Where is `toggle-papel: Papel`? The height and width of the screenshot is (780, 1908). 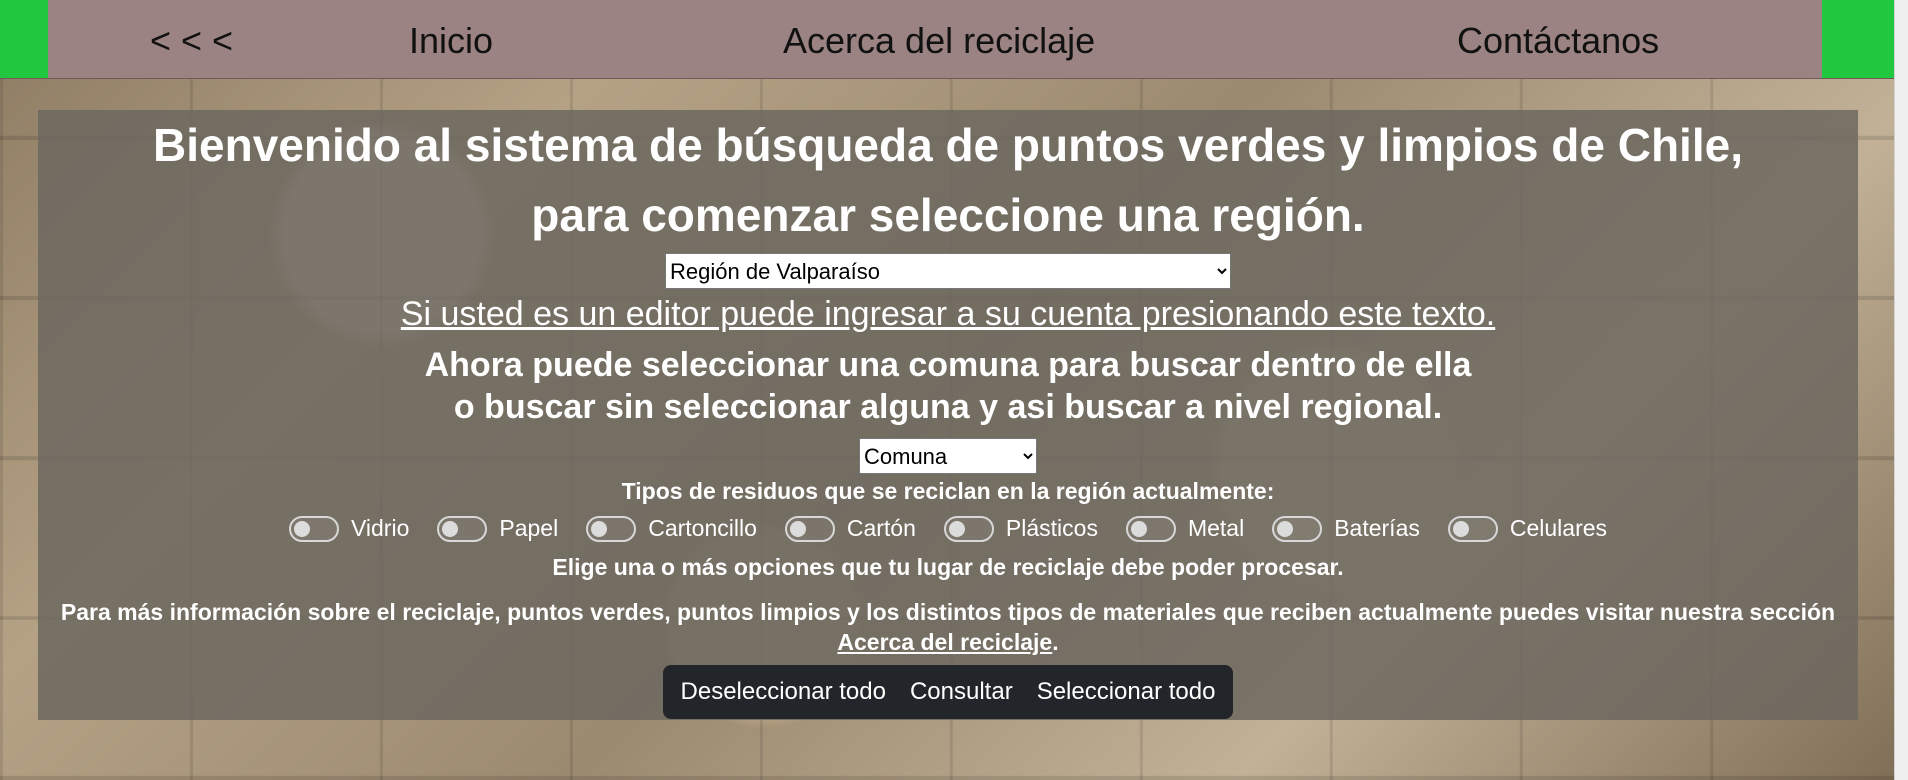 toggle-papel: Papel is located at coordinates (497, 528).